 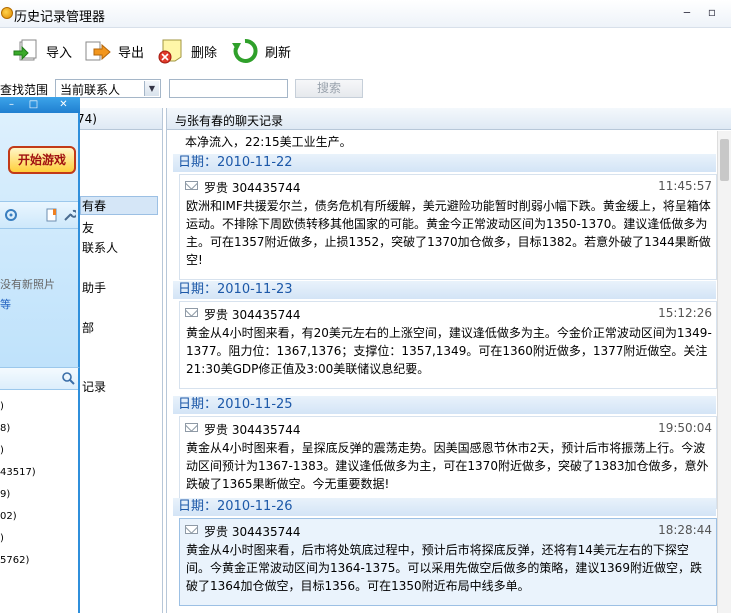 What do you see at coordinates (88, 327) in the screenshot?
I see `tree-item: 部` at bounding box center [88, 327].